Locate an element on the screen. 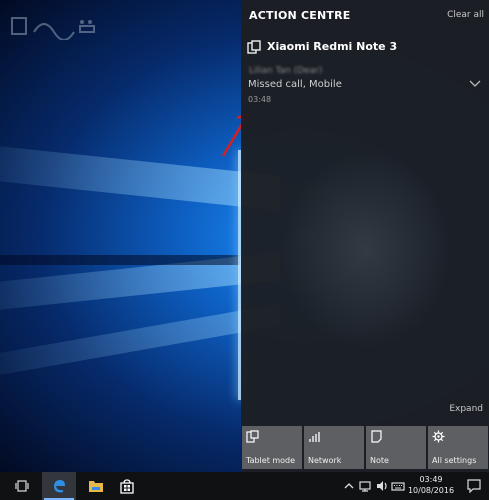  action-centre-button is located at coordinates (473, 486).